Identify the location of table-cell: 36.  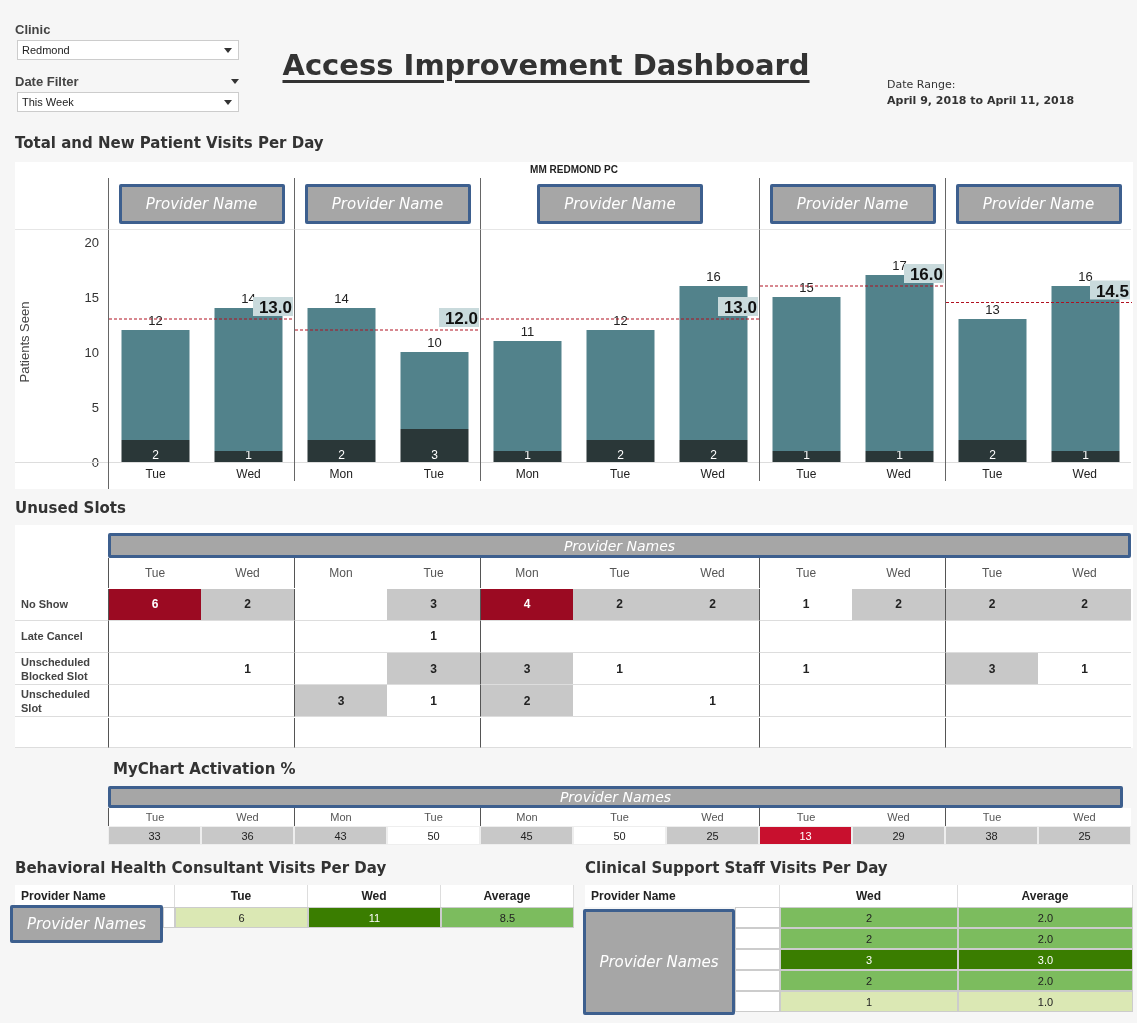
(247, 835).